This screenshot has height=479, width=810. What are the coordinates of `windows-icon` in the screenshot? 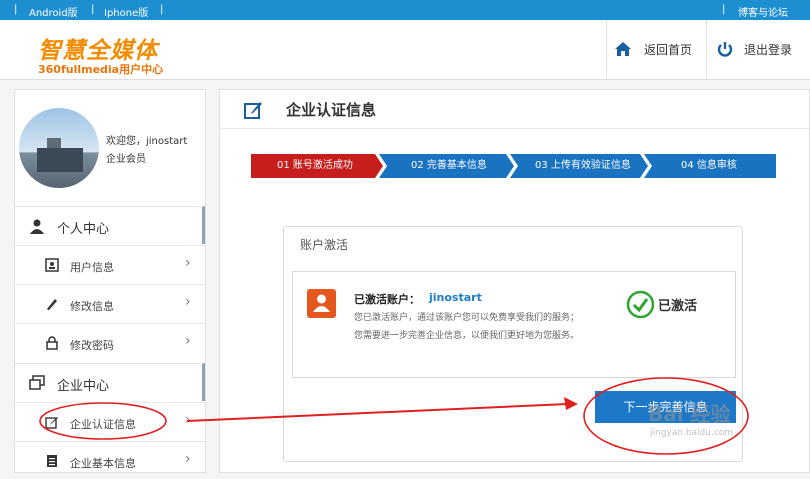 It's located at (37, 382).